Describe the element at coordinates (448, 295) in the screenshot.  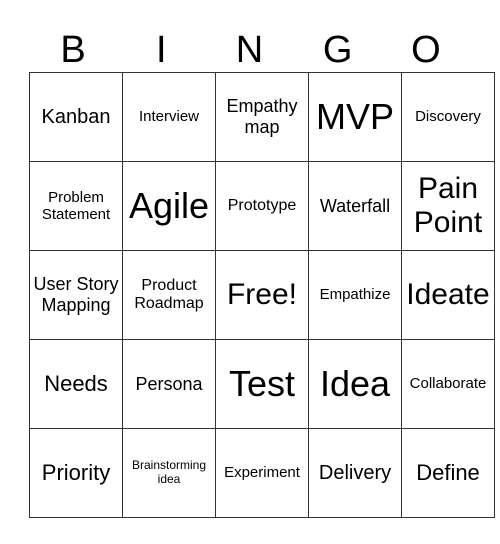
I see `bingo-cell: Ideate` at that location.